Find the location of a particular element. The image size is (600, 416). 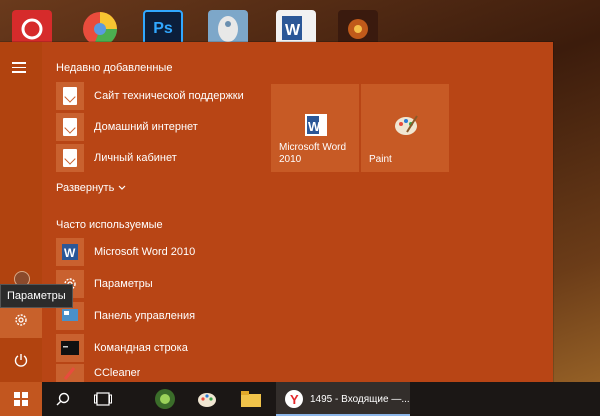

search-button is located at coordinates (63, 399).